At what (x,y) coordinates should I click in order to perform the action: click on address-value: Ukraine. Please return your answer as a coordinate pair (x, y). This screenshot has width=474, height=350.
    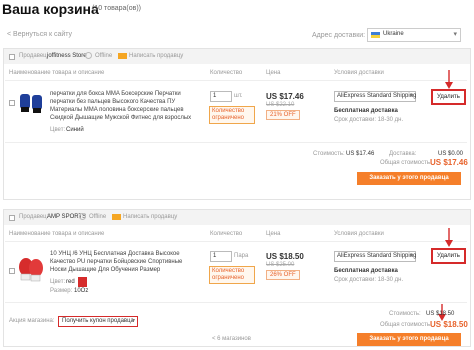
    Looking at the image, I should click on (393, 34).